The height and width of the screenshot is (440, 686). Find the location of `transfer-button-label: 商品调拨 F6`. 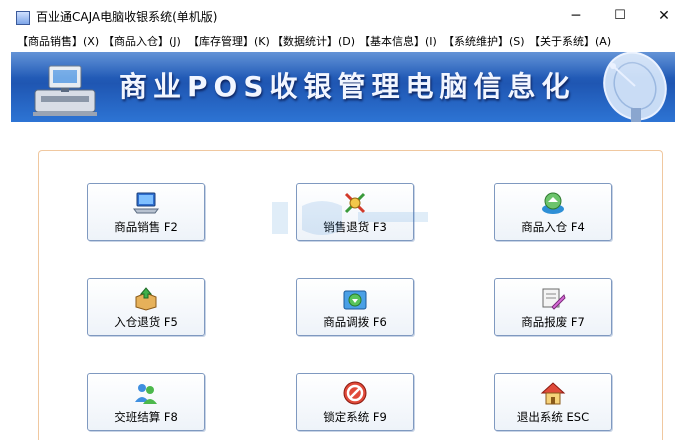

transfer-button-label: 商品调拨 F6 is located at coordinates (355, 322).